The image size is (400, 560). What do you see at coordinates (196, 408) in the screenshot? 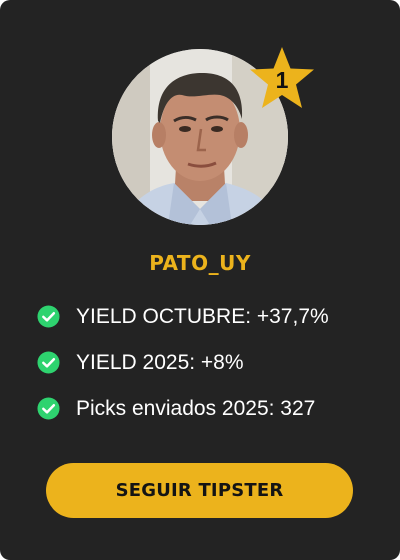
I see `stat-text: Picks enviados 2025: 327` at bounding box center [196, 408].